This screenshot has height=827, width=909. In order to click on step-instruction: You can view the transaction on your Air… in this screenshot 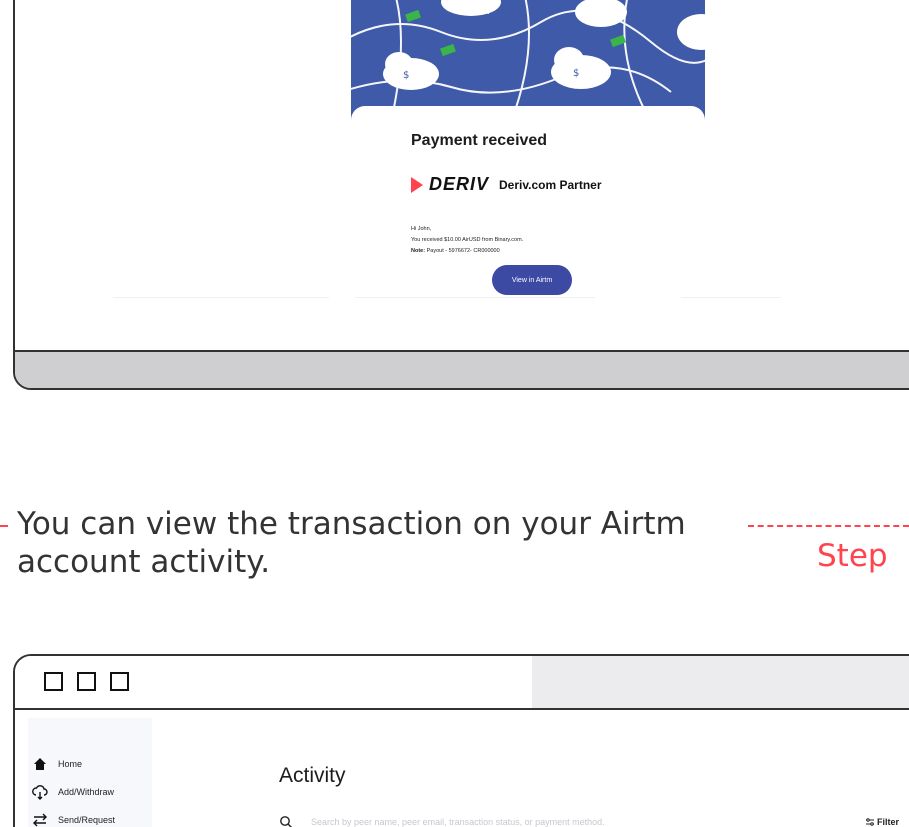, I will do `click(351, 543)`.